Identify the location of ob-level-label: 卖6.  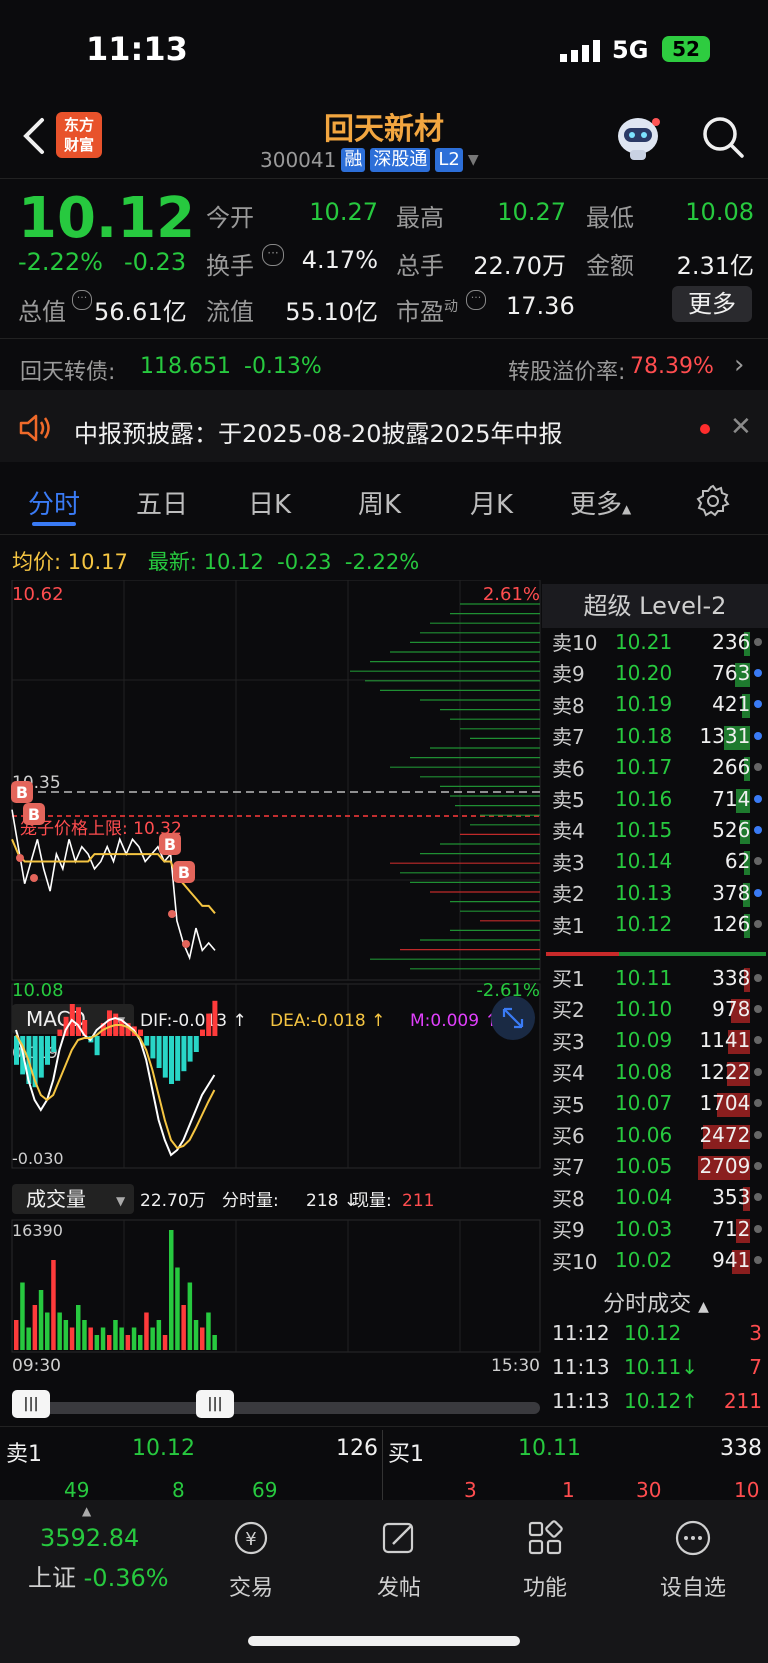
(568, 768).